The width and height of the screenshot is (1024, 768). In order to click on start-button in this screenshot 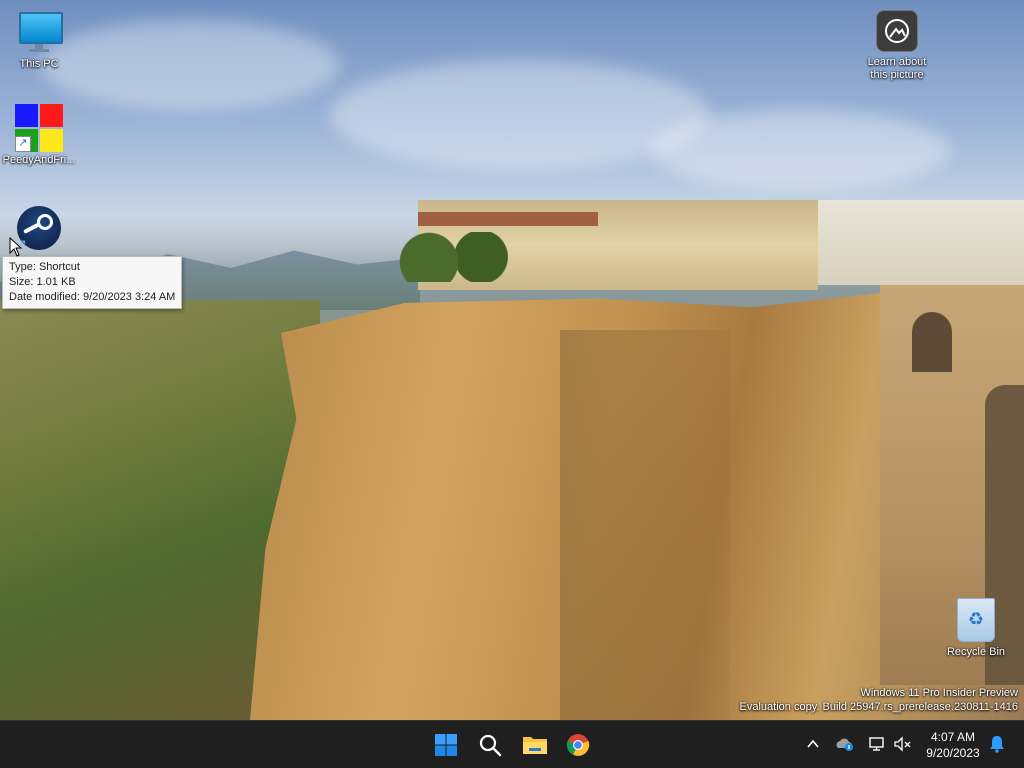, I will do `click(446, 745)`.